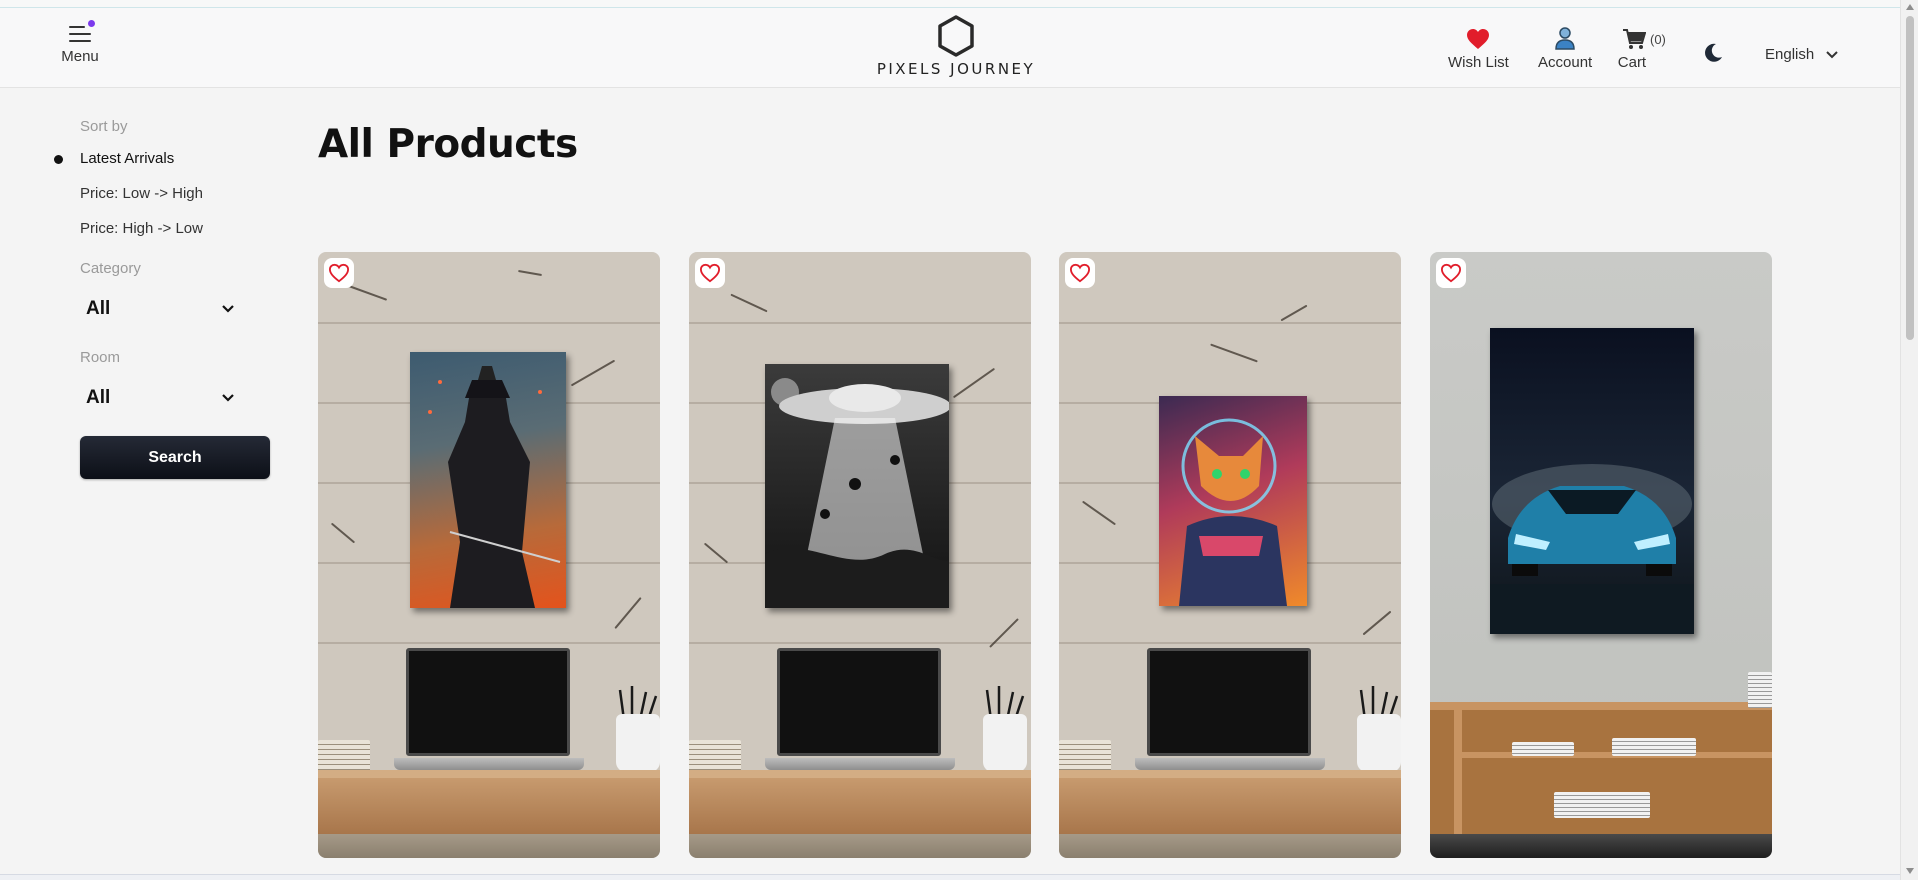  I want to click on scroll-down-arrow-icon, so click(1910, 871).